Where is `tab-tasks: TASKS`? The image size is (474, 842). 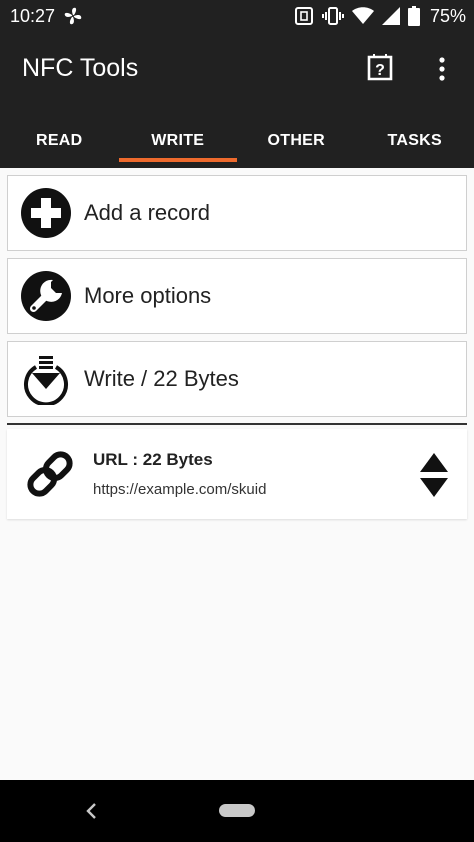
tab-tasks: TASKS is located at coordinates (415, 141).